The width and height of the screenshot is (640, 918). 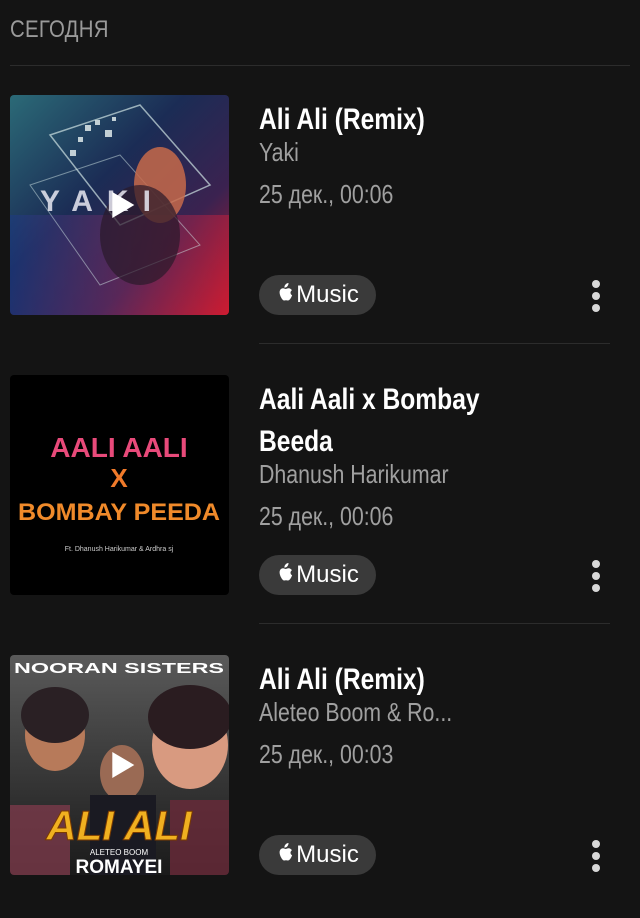 What do you see at coordinates (59, 29) in the screenshot?
I see `section-header: СЕГОДНЯ` at bounding box center [59, 29].